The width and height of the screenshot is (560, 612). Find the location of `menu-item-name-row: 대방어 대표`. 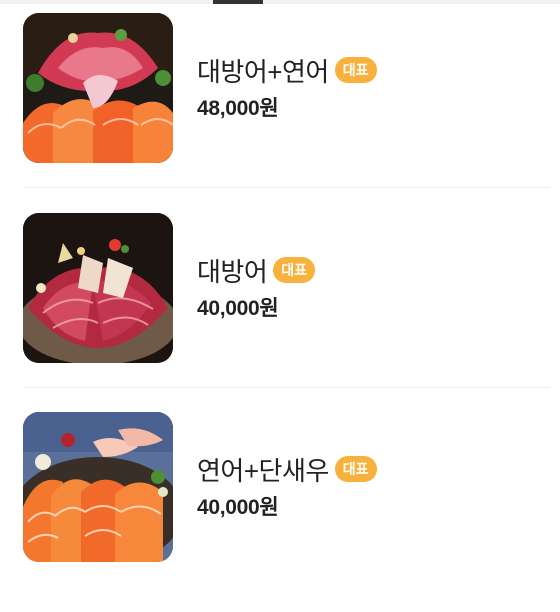

menu-item-name-row: 대방어 대표 is located at coordinates (256, 270).